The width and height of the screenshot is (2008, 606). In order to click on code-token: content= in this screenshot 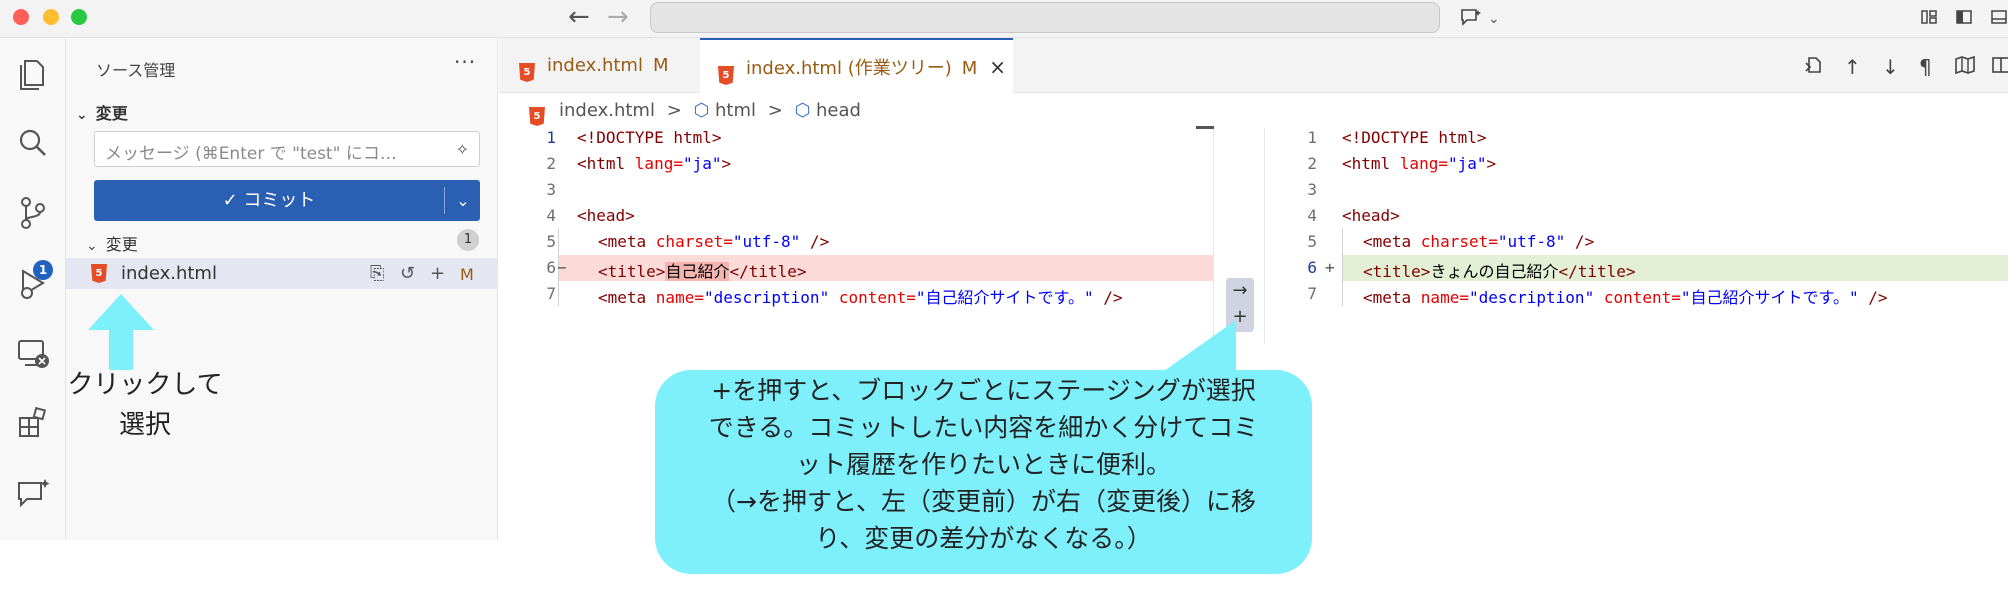, I will do `click(1637, 297)`.